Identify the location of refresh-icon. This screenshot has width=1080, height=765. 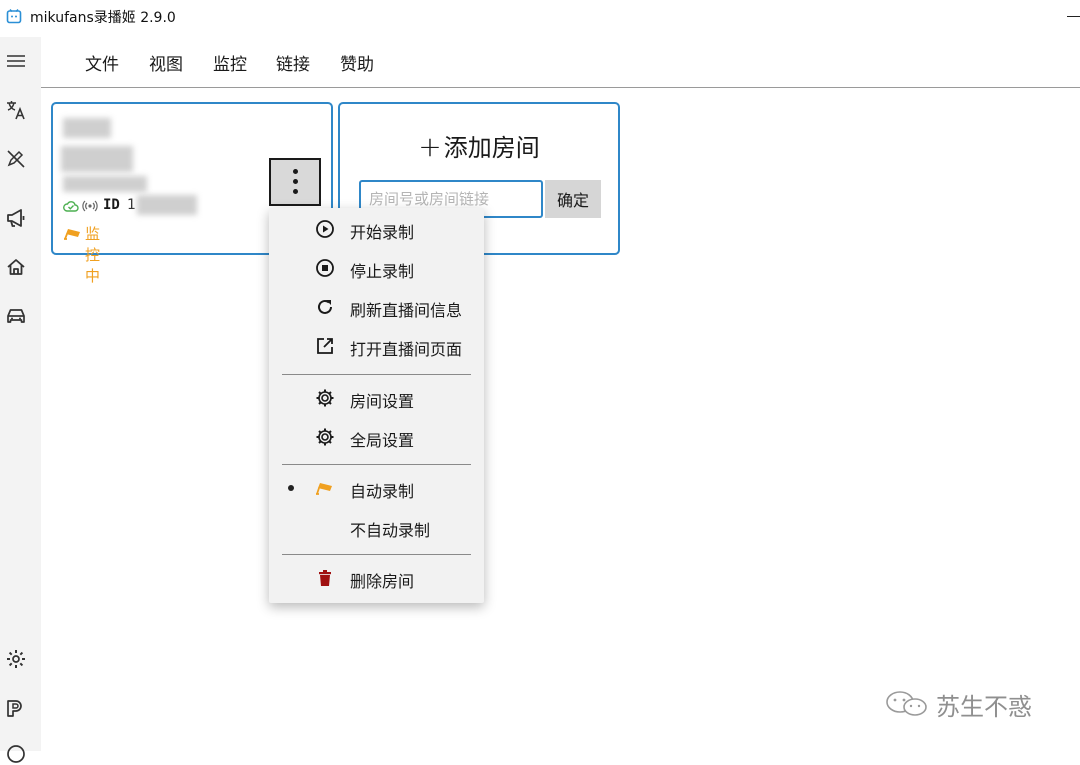
(325, 306).